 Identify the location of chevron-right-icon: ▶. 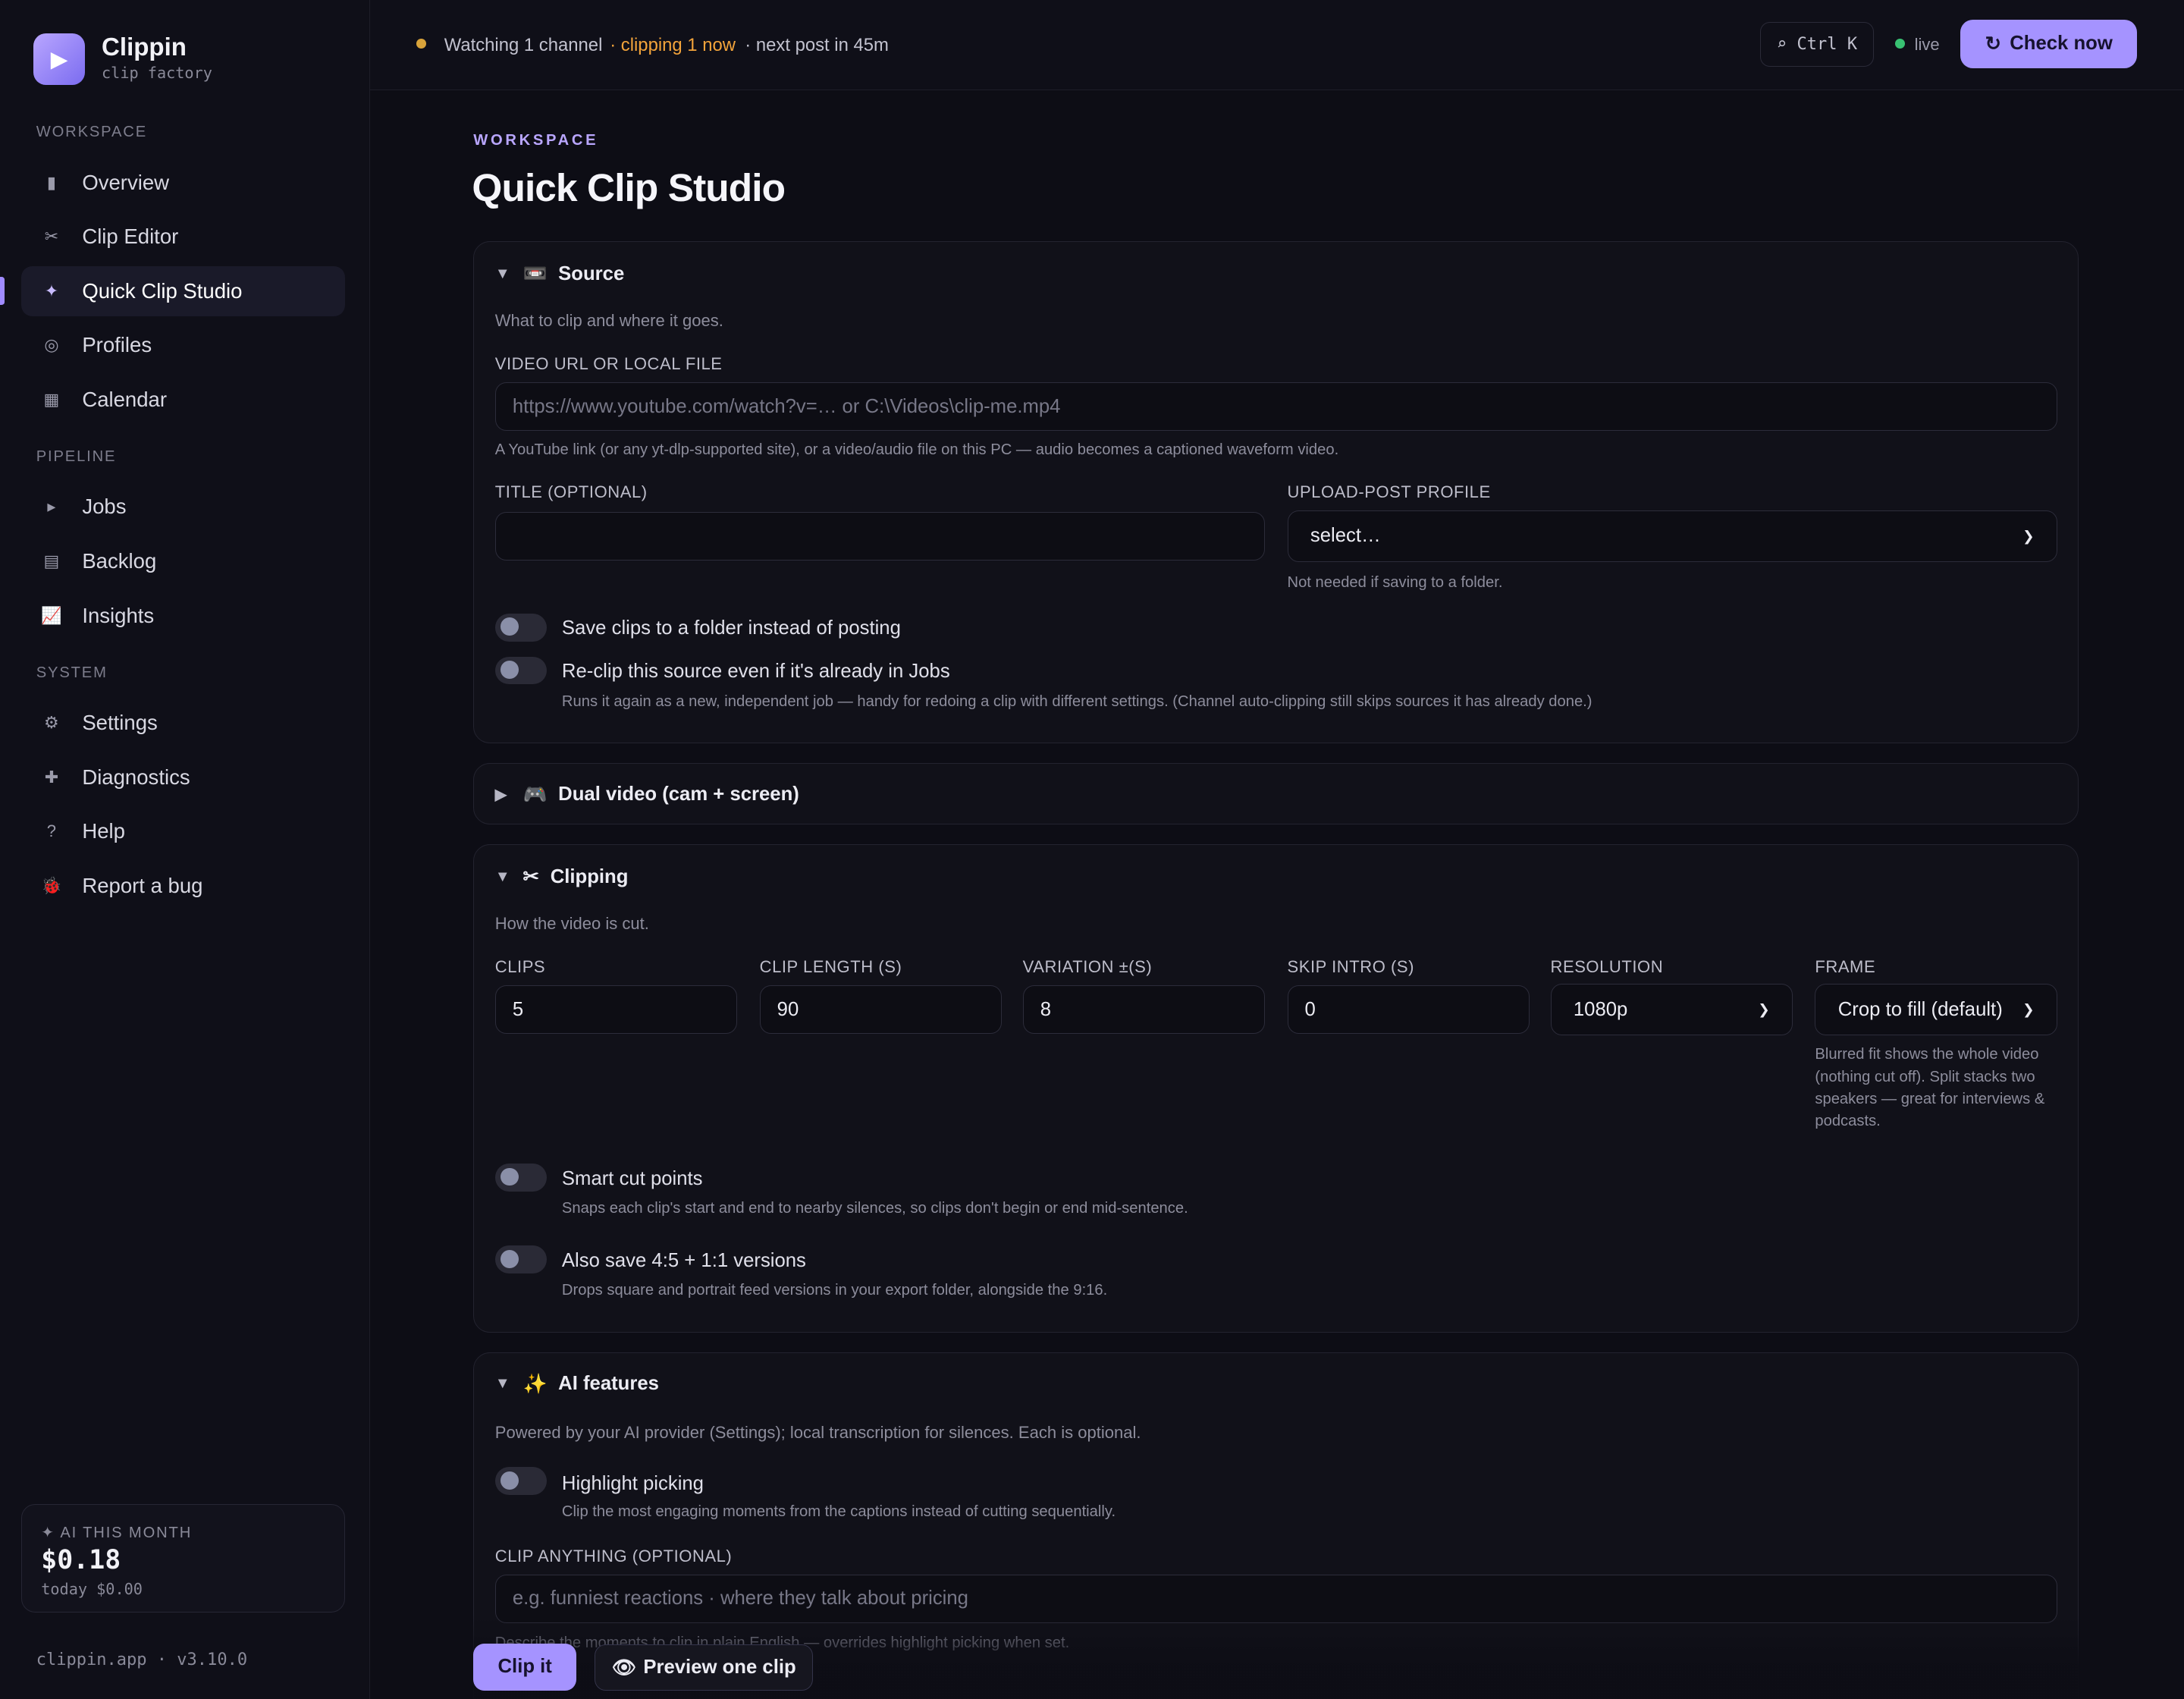
(500, 796).